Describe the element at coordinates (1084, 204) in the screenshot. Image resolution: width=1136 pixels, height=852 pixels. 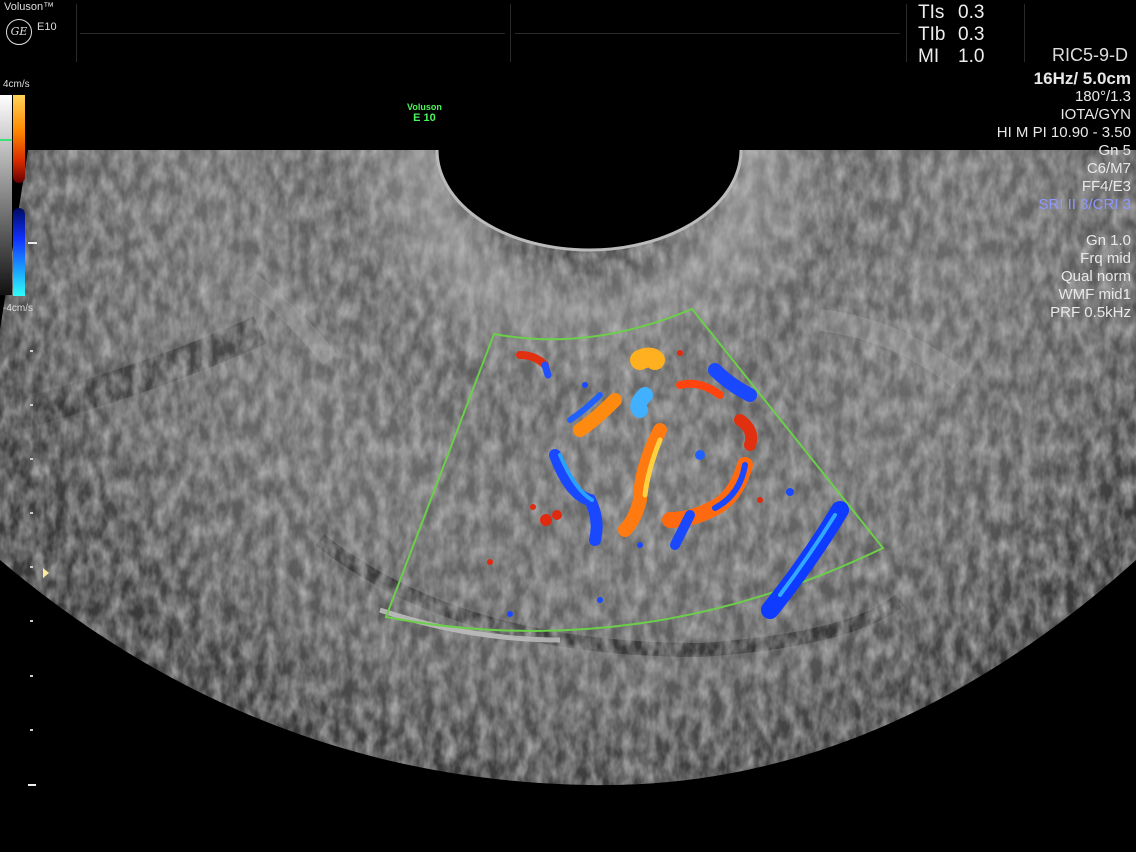
I see `sri-setting: SRI II 3/CRI 3` at that location.